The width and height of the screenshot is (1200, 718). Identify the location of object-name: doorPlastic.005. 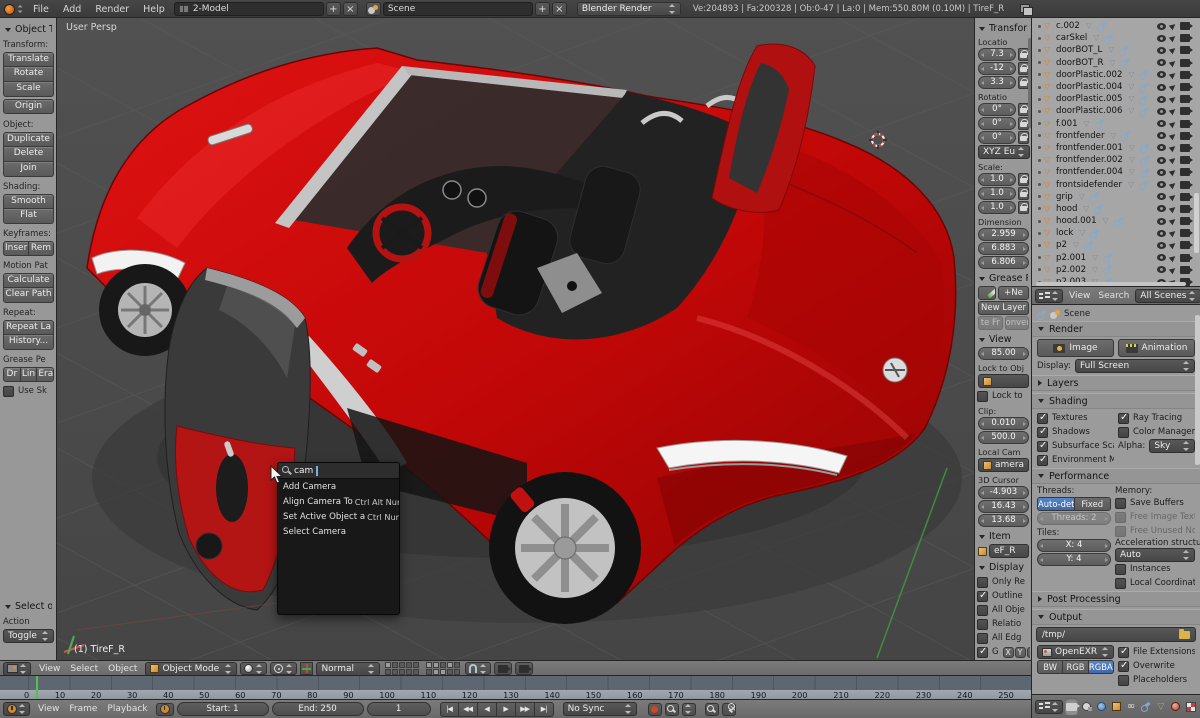
(1089, 99).